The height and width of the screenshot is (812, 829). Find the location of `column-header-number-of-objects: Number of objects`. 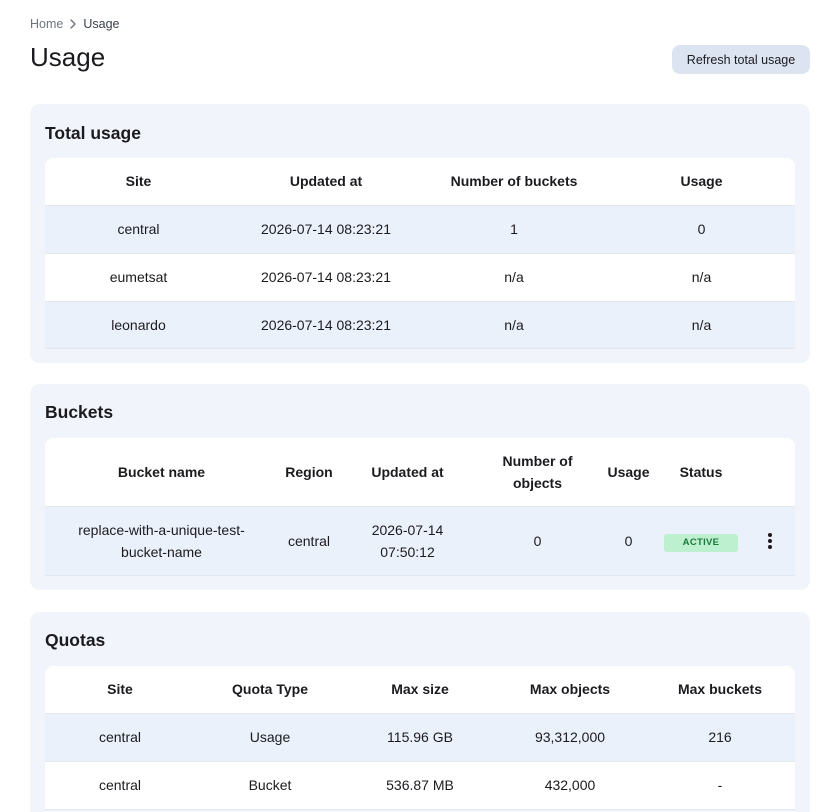

column-header-number-of-objects: Number of objects is located at coordinates (537, 472).